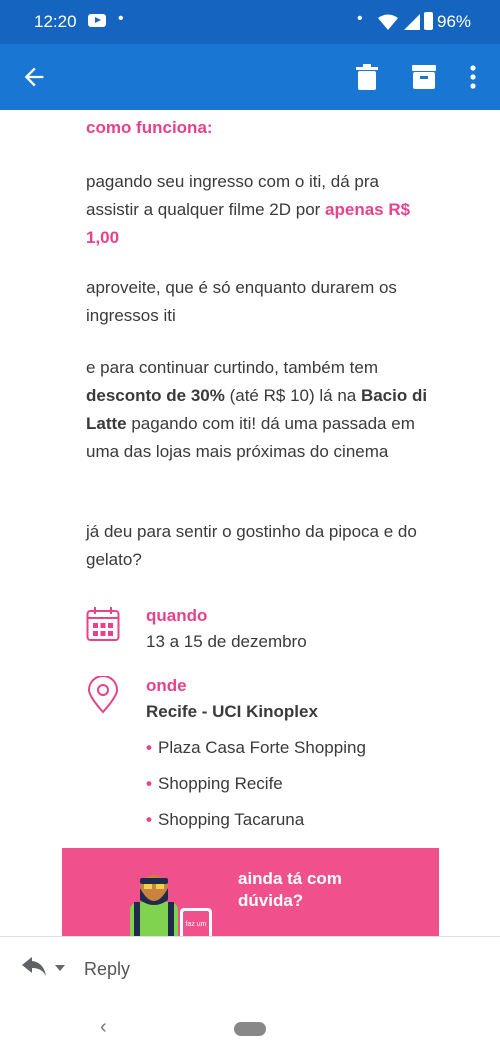 Image resolution: width=500 pixels, height=1056 pixels. What do you see at coordinates (250, 22) in the screenshot?
I see `status-bar: 12:20 • • 96%` at bounding box center [250, 22].